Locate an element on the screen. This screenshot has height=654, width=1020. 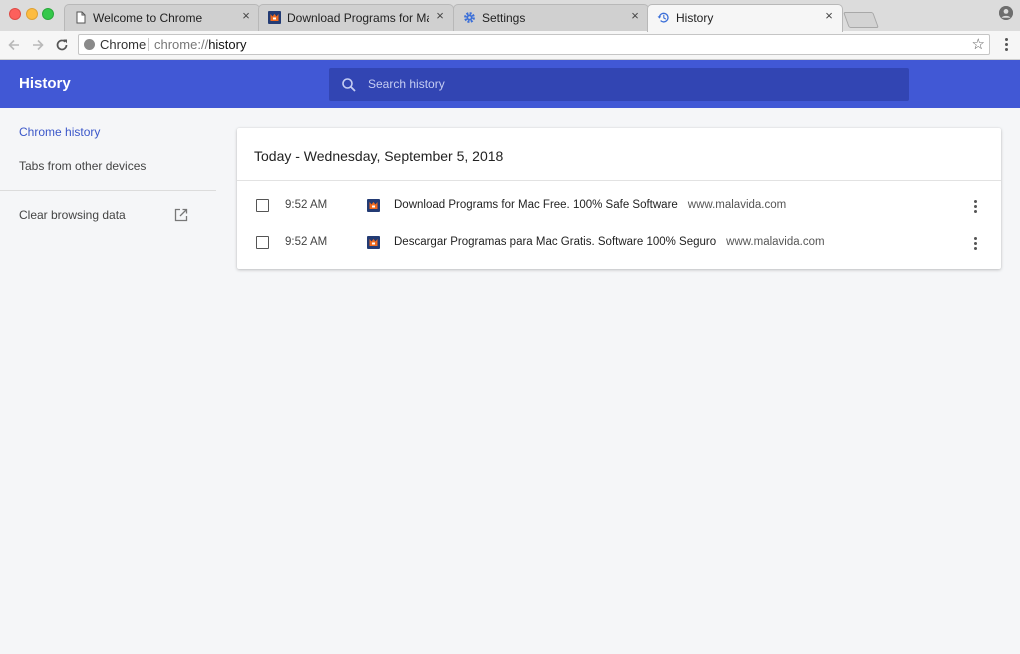
document-icon is located at coordinates (81, 17).